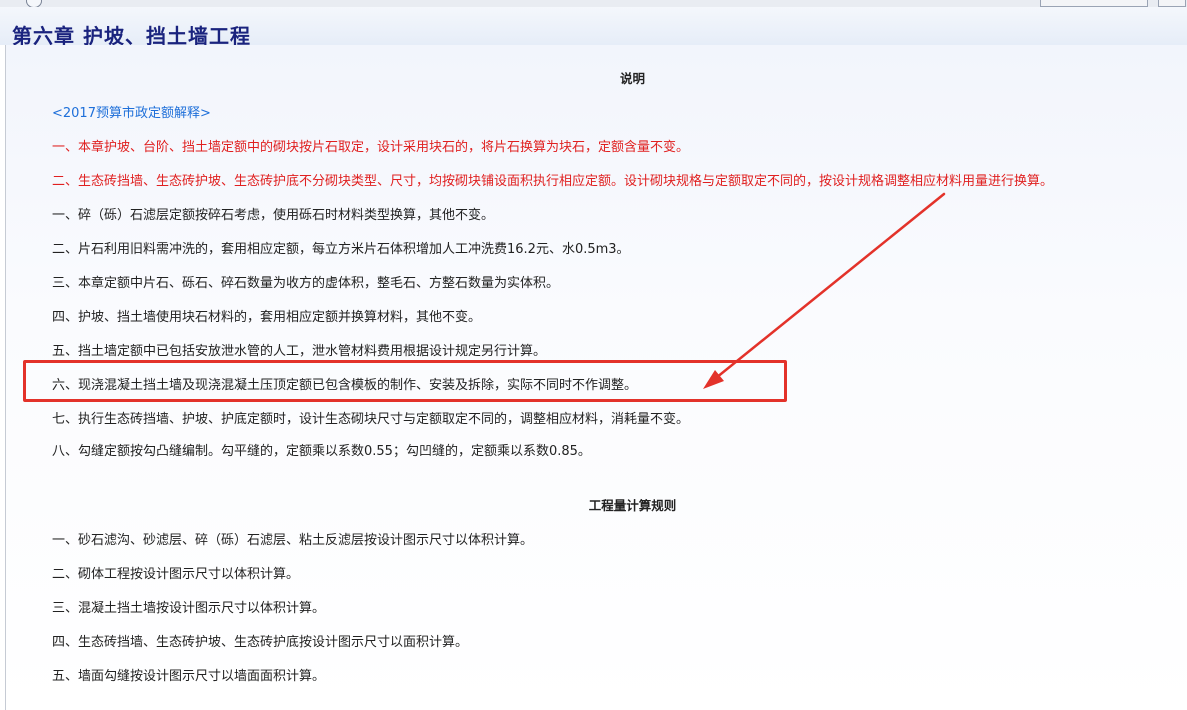  Describe the element at coordinates (299, 351) in the screenshot. I see `explanation-item-5: 五、挡土墙定额中已包括安放泄水管的人工，泄水管材料费用根据设计规定另行计算。` at that location.